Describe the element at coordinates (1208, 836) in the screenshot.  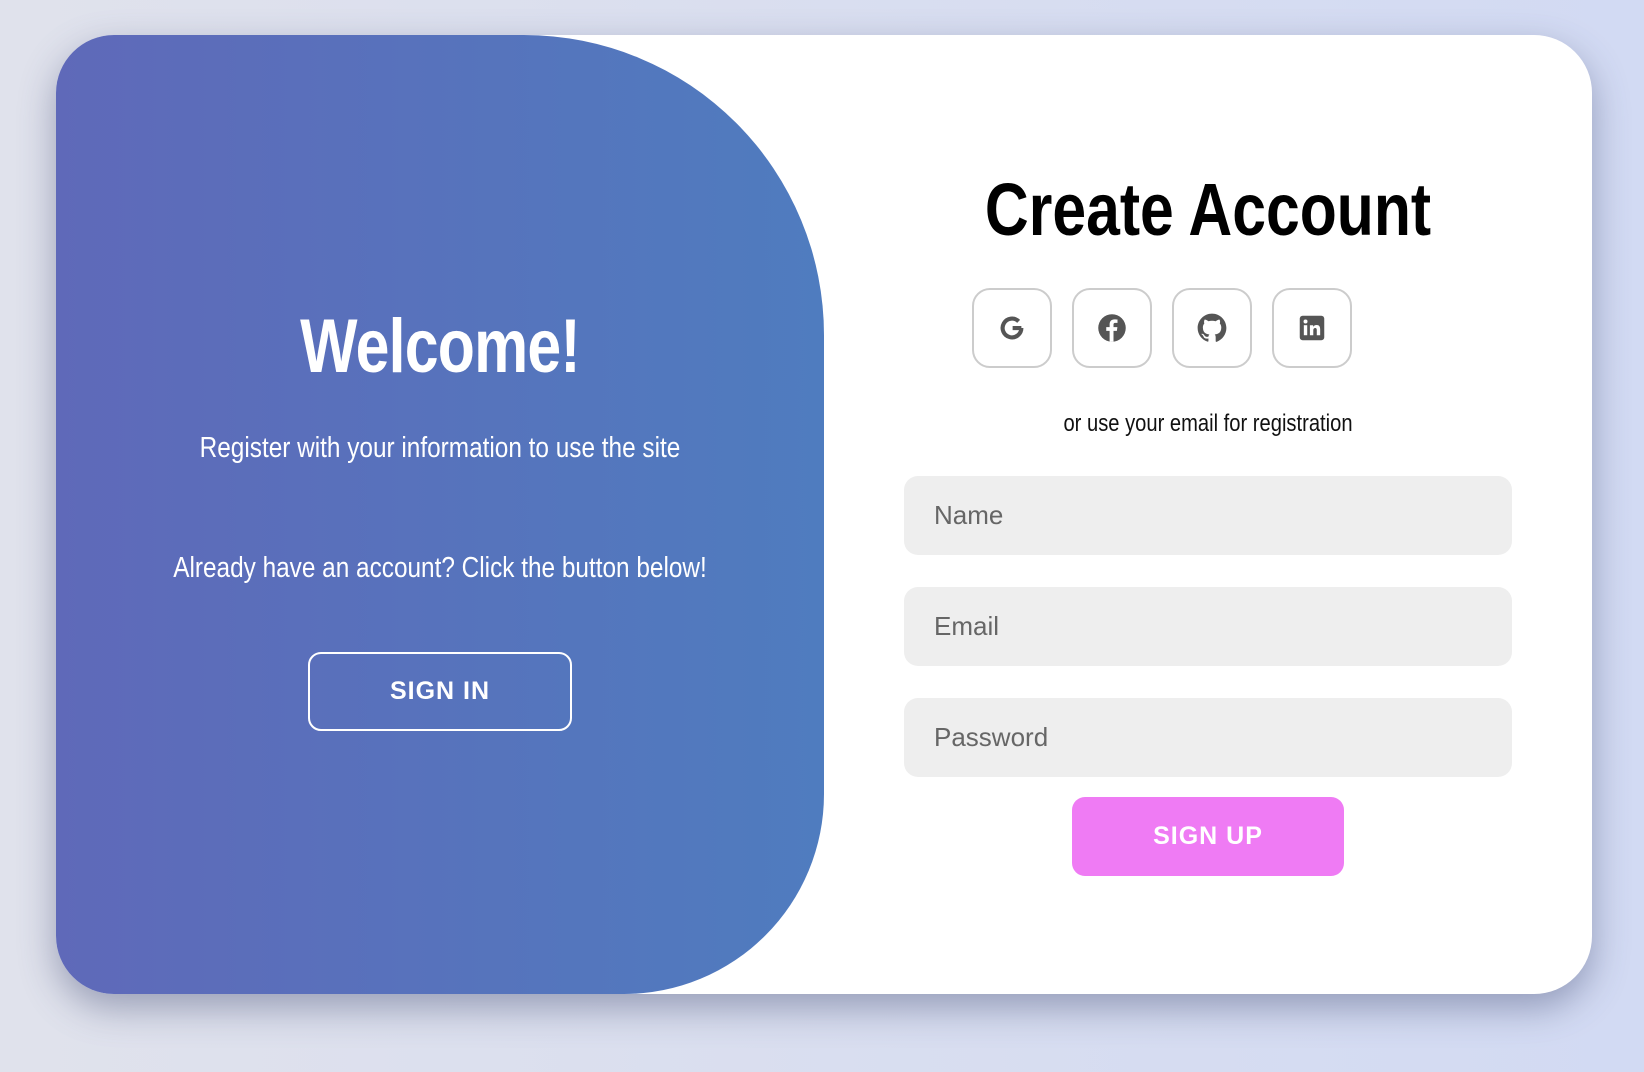
I see `sign-up-button: SIGN UP` at that location.